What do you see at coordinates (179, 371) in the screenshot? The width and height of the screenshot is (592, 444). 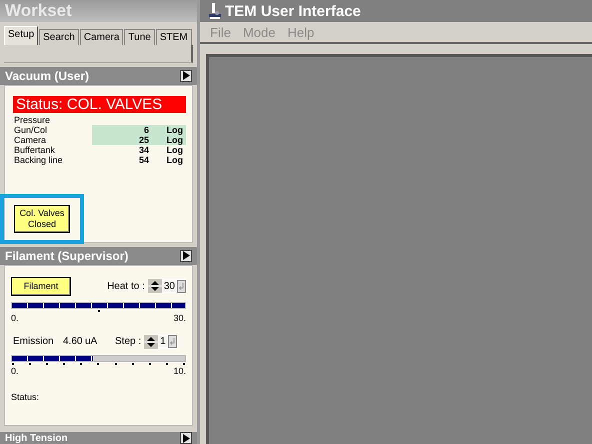 I see `scale-max: 10.` at bounding box center [179, 371].